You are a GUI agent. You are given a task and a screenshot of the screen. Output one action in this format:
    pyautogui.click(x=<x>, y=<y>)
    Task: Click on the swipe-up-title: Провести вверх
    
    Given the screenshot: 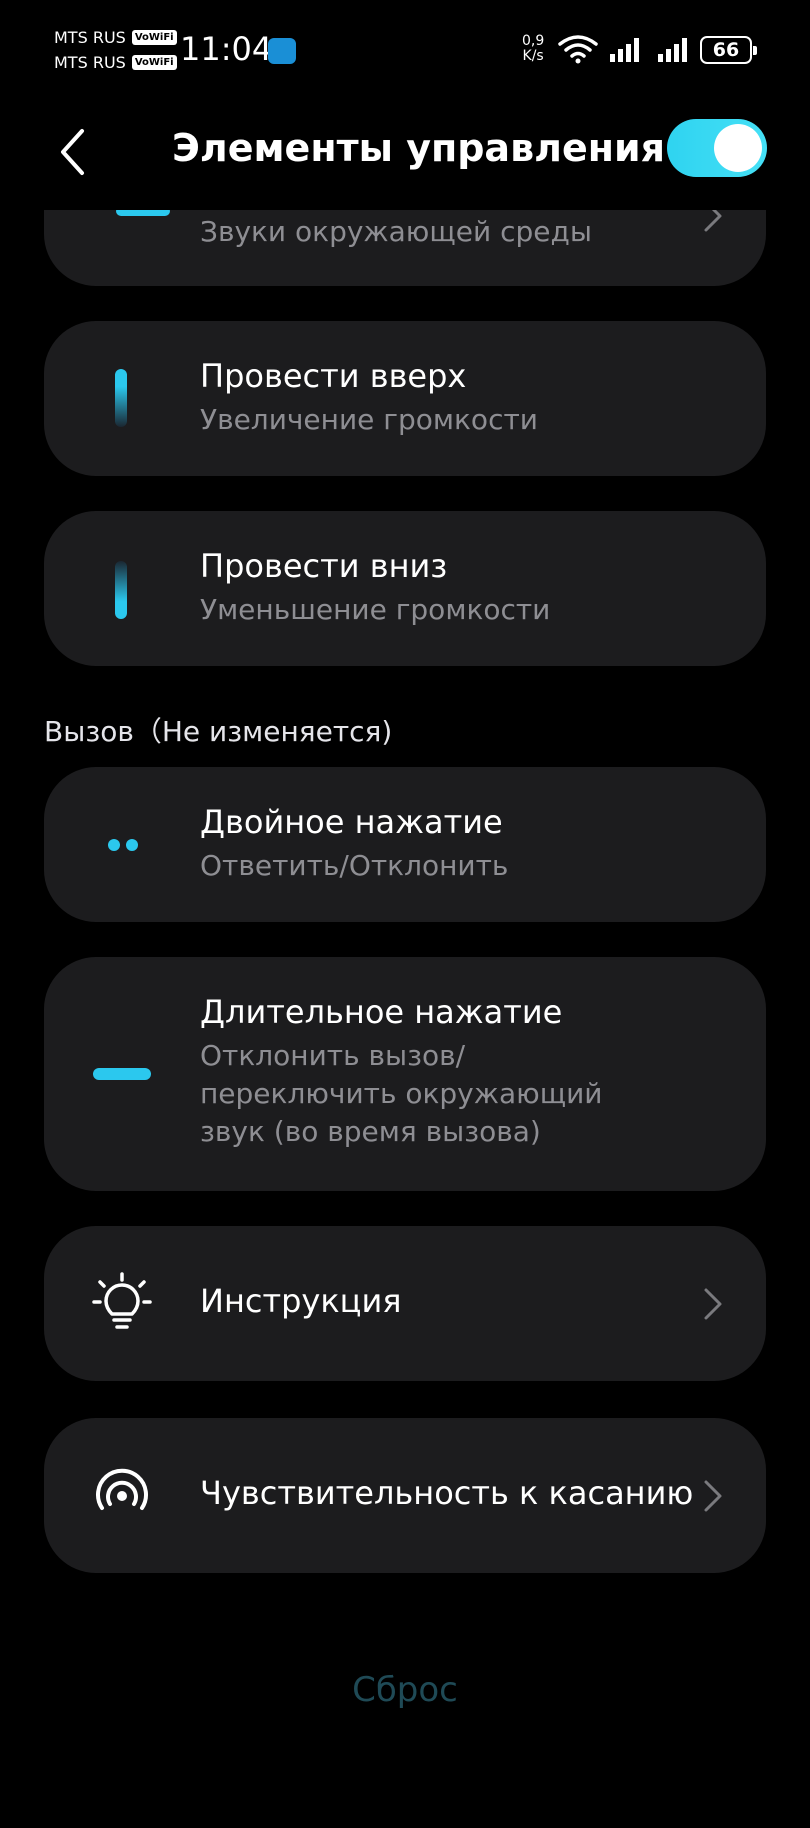 What is the action you would take?
    pyautogui.click(x=333, y=376)
    